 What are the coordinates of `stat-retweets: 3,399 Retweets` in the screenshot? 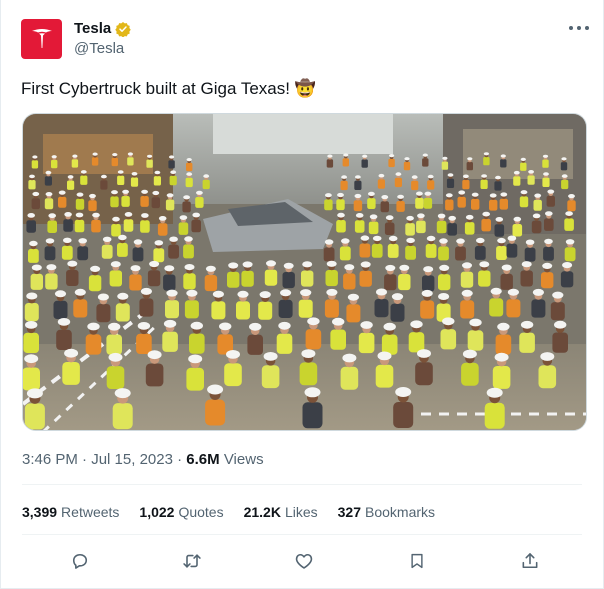 It's located at (70, 512).